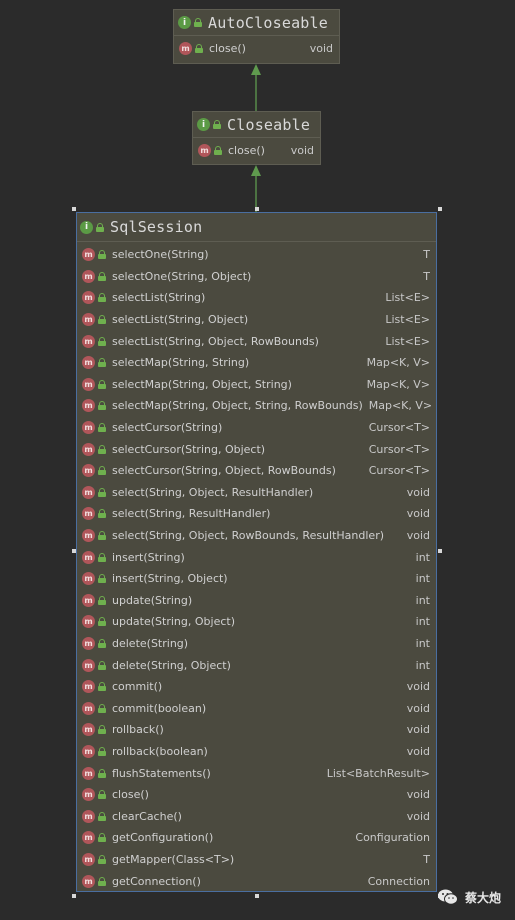 This screenshot has width=515, height=920. Describe the element at coordinates (398, 881) in the screenshot. I see `return-type: Connection` at that location.